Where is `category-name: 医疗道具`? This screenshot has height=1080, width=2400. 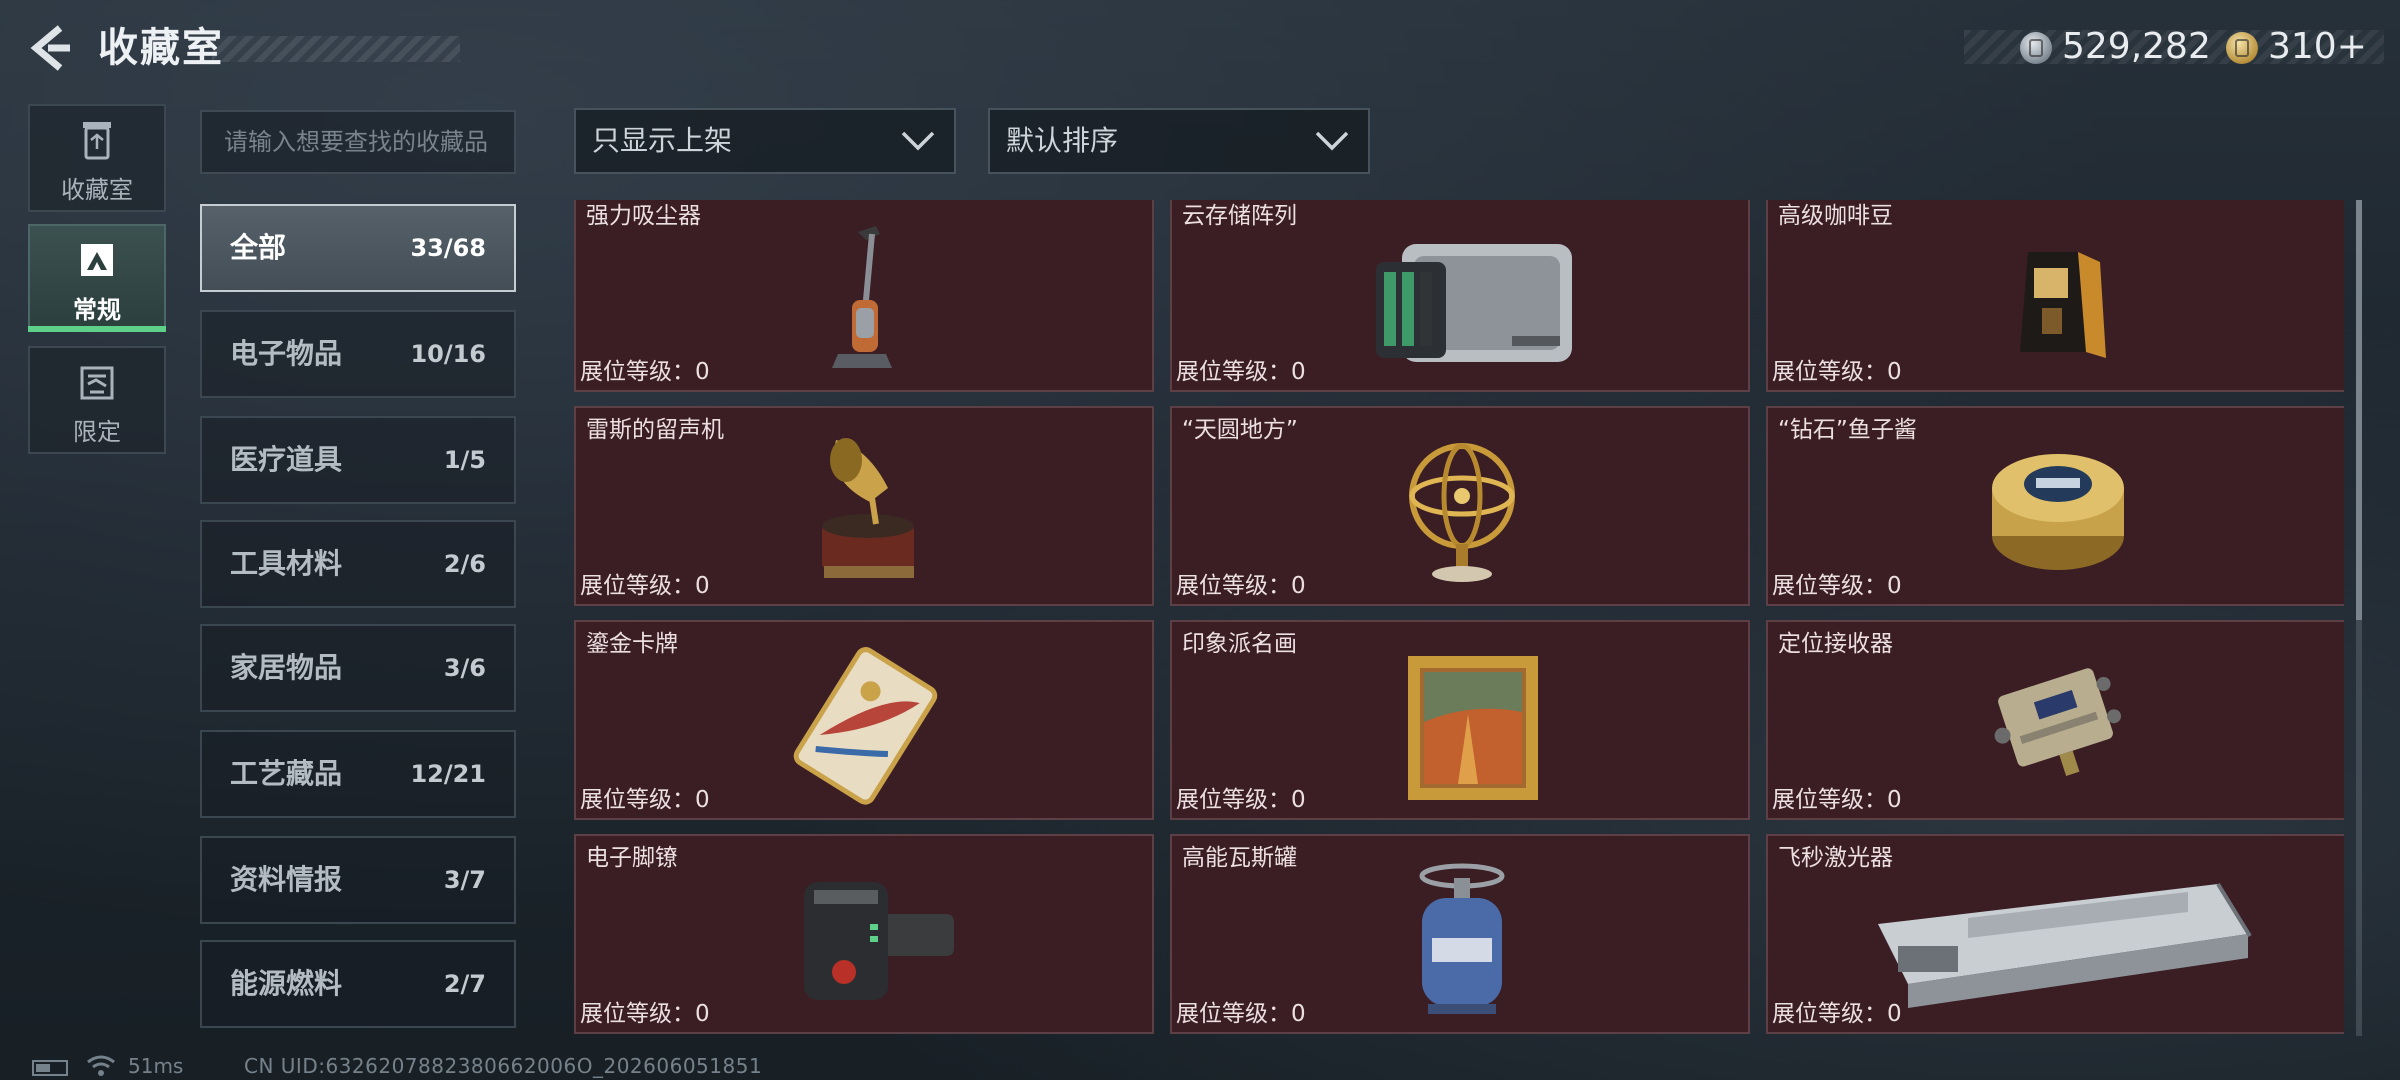 category-name: 医疗道具 is located at coordinates (286, 459).